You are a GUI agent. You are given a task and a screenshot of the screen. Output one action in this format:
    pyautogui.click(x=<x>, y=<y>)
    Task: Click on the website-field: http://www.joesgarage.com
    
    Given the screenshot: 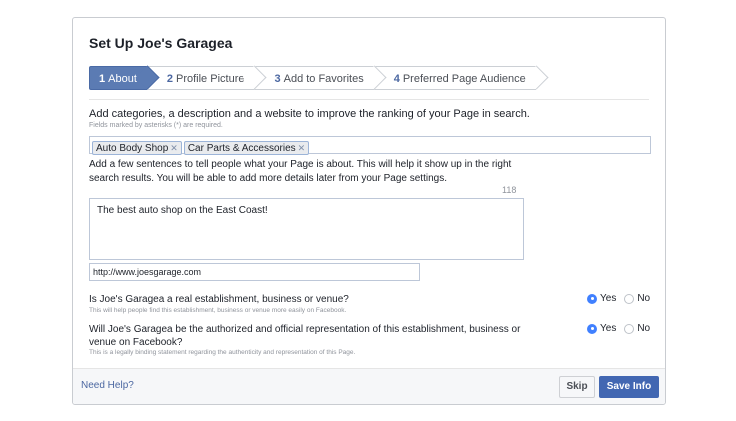 What is the action you would take?
    pyautogui.click(x=254, y=272)
    